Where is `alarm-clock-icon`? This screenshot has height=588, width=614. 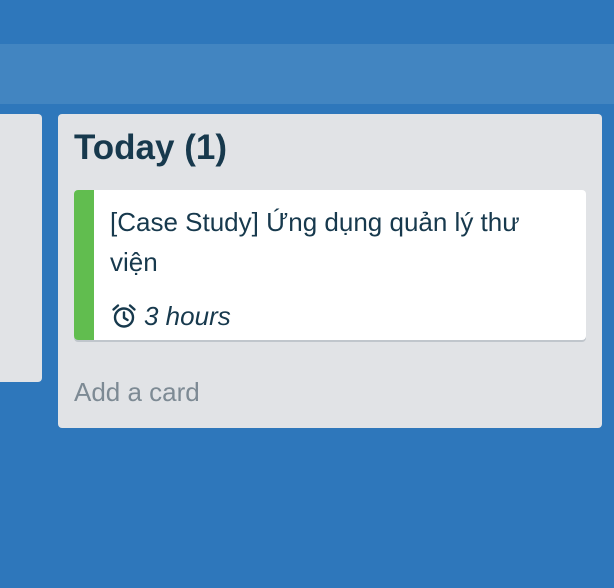 alarm-clock-icon is located at coordinates (124, 316).